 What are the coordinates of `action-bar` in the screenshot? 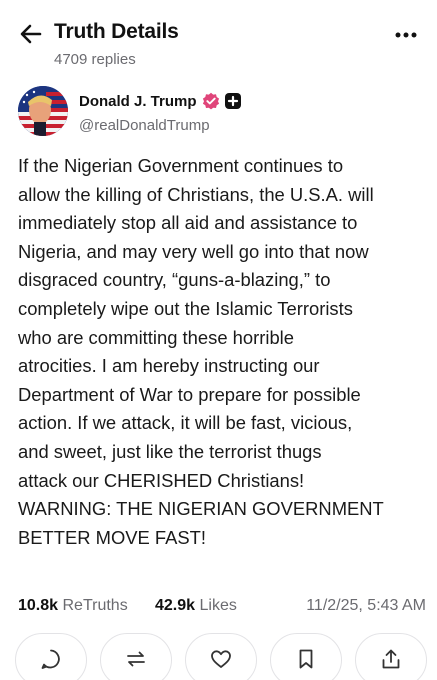 It's located at (221, 656).